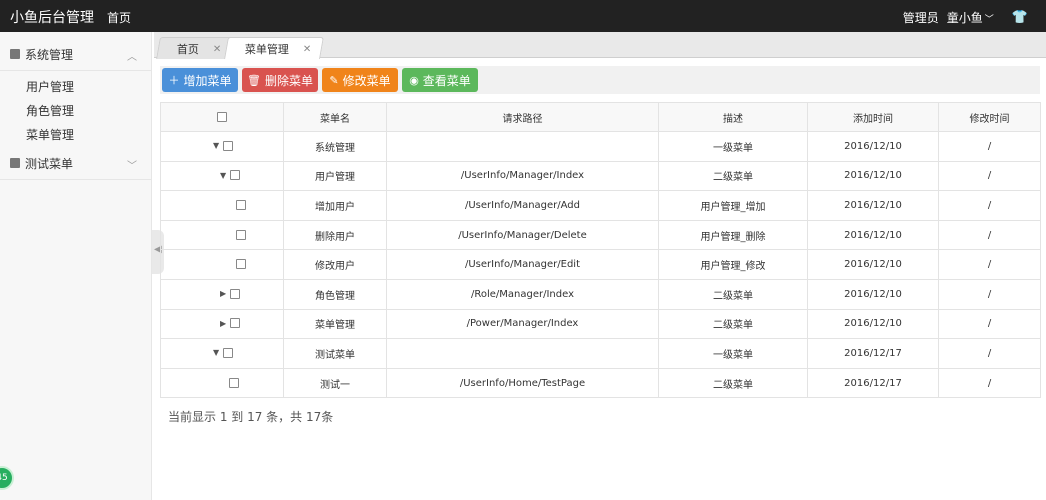 The image size is (1046, 500). Describe the element at coordinates (76, 266) in the screenshot. I see `sidebar: 系统管理 ︿ 用户管理 角色管理 菜单管理 测试菜单 ﹀` at that location.